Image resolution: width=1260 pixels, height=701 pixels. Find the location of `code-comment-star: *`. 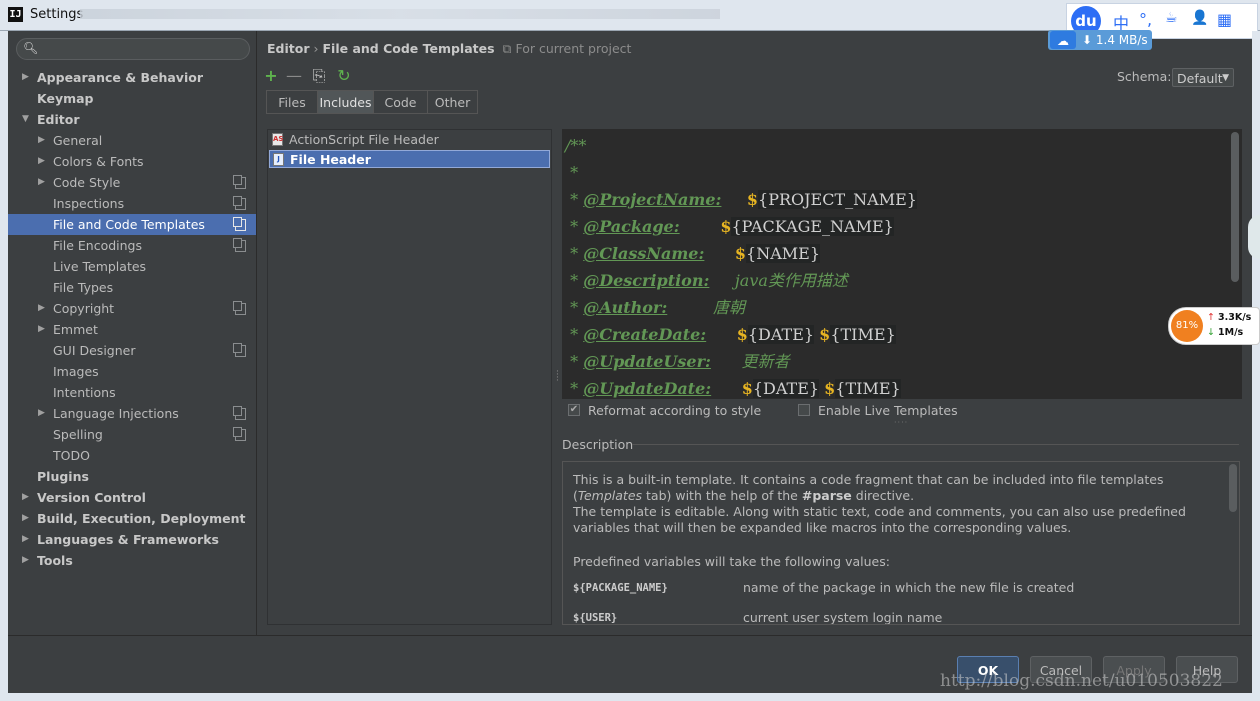

code-comment-star: * is located at coordinates (572, 334).